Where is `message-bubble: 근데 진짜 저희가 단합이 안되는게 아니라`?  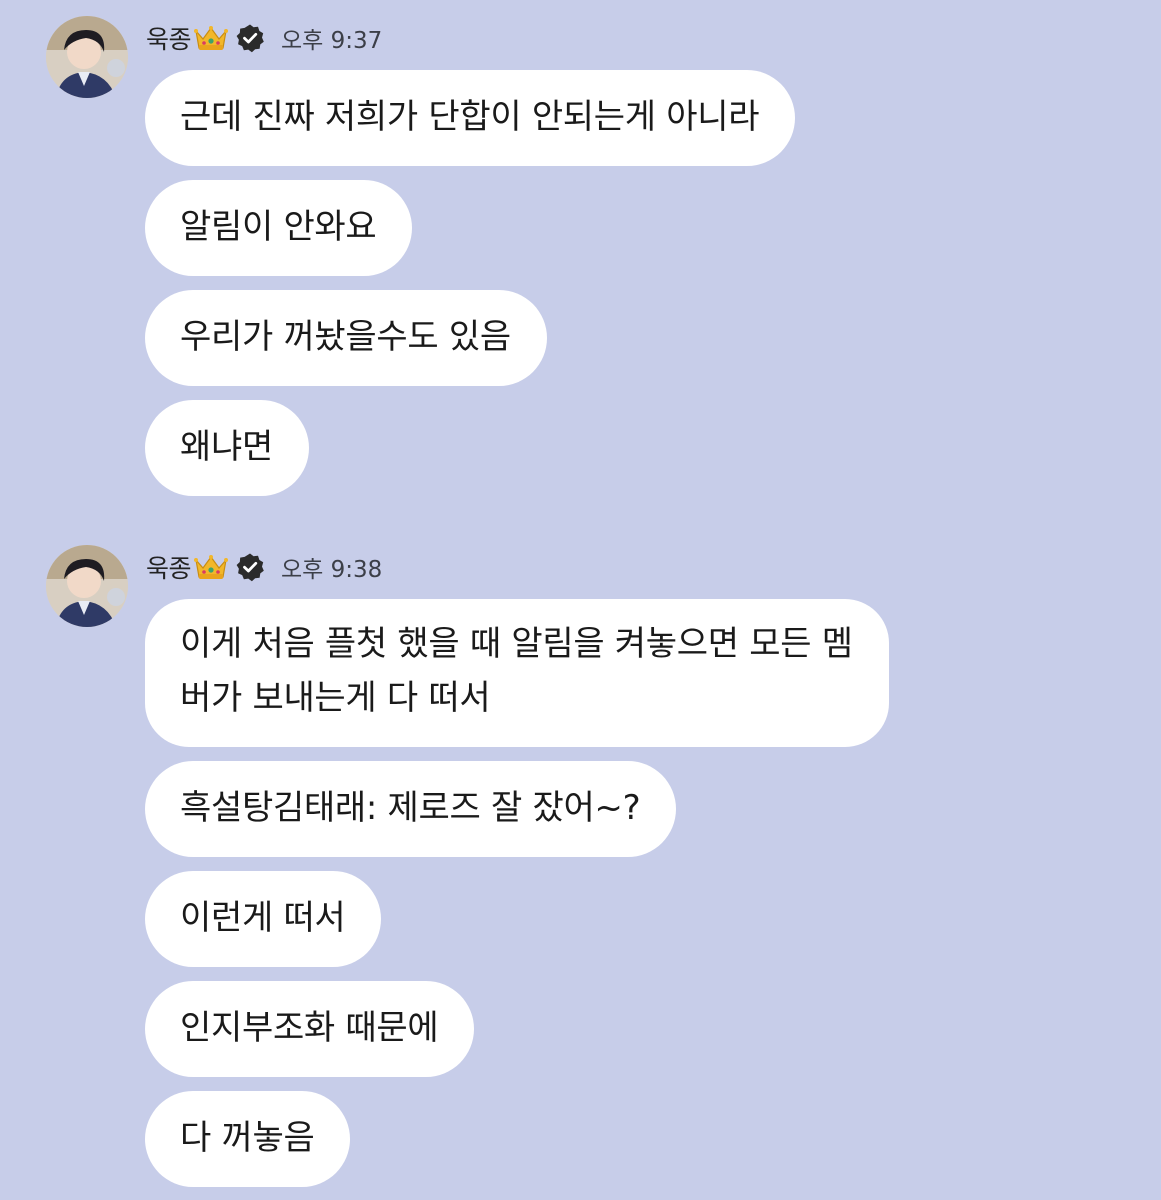 message-bubble: 근데 진짜 저희가 단합이 안되는게 아니라 is located at coordinates (470, 118).